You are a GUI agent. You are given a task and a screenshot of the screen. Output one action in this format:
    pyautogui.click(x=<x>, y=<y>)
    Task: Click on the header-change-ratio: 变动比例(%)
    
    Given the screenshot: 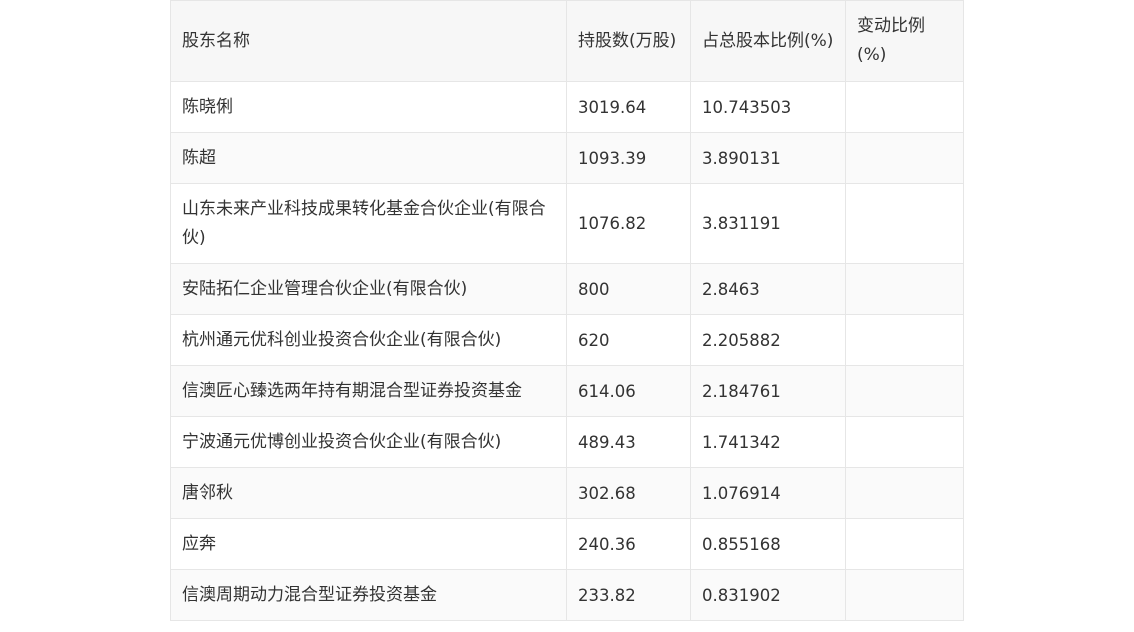 What is the action you would take?
    pyautogui.click(x=904, y=41)
    